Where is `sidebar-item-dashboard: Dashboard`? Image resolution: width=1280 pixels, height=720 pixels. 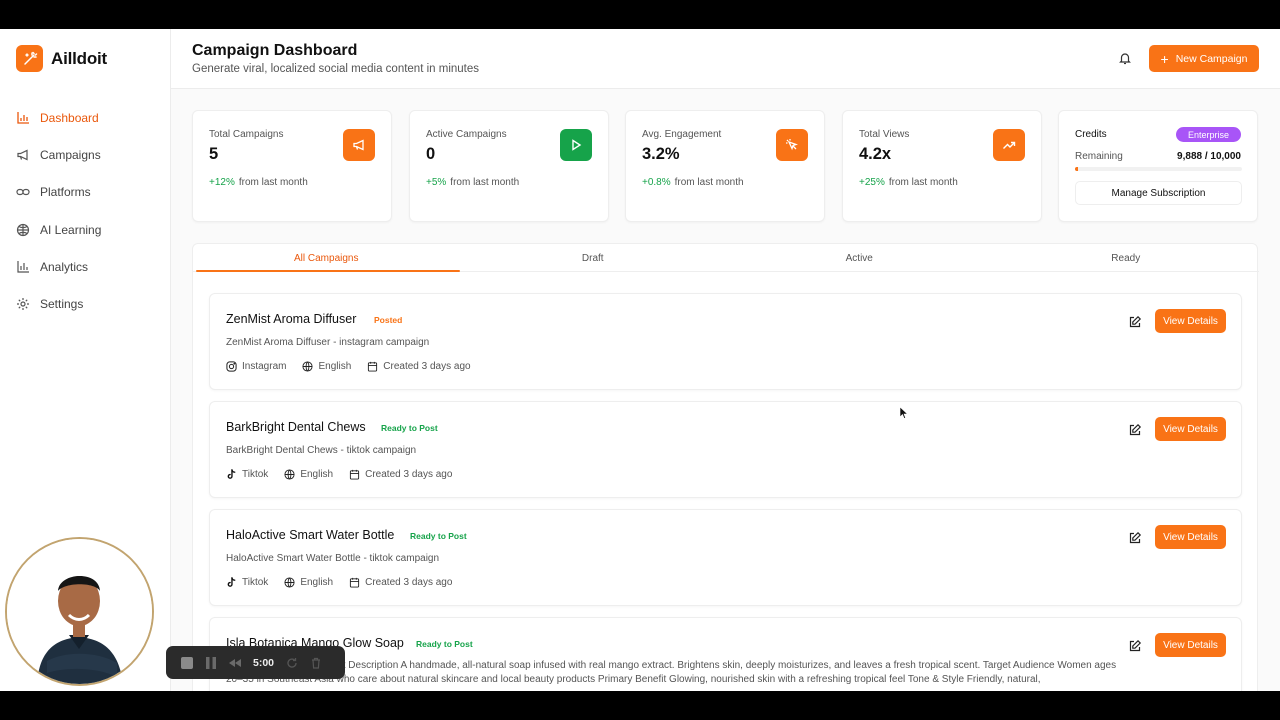
sidebar-item-dashboard: Dashboard is located at coordinates (86, 117).